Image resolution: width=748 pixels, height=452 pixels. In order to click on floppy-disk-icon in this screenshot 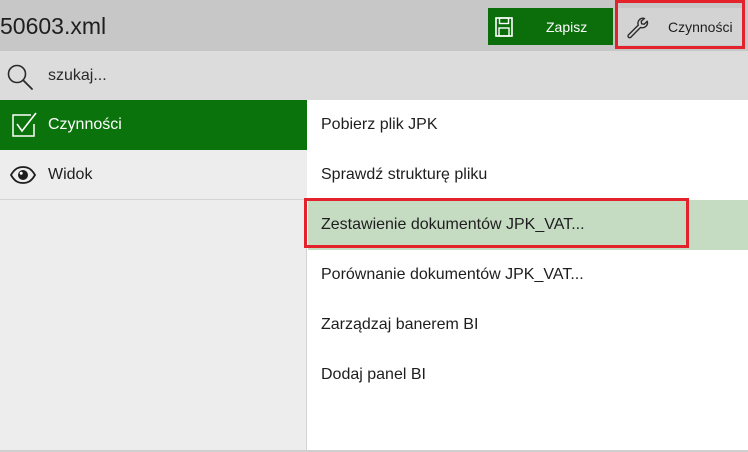, I will do `click(504, 26)`.